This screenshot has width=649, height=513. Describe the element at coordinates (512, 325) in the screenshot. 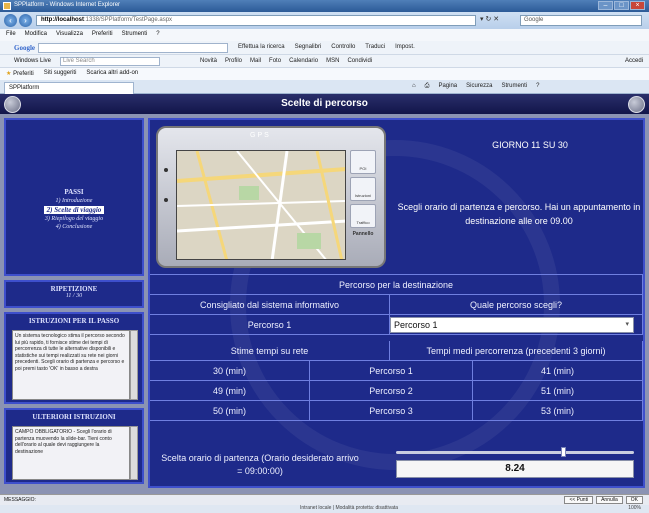

I see `route-select: Percorso 1 ▾` at that location.